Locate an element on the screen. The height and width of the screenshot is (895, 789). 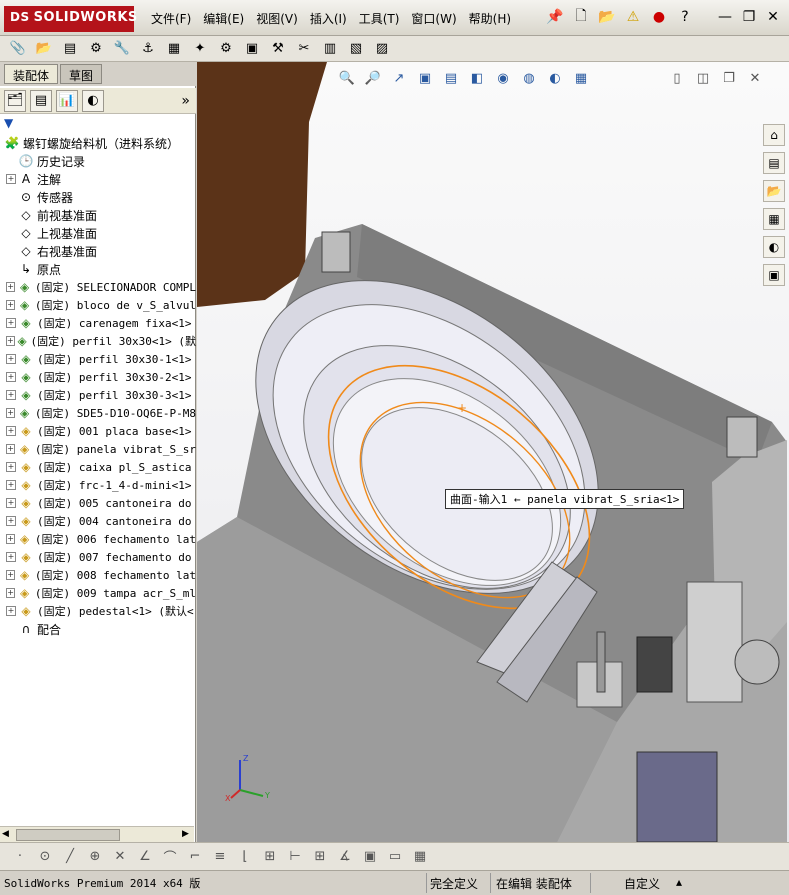
traffic-light-icon: ● is located at coordinates (659, 17).